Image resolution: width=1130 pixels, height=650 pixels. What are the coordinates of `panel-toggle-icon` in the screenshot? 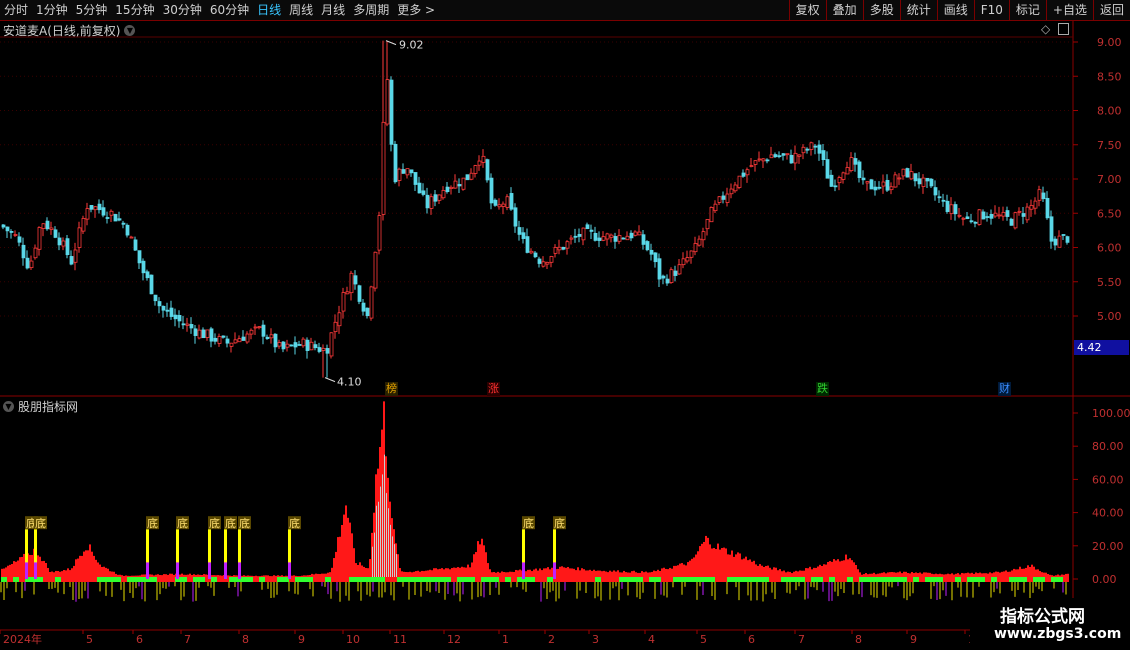 It's located at (1064, 29).